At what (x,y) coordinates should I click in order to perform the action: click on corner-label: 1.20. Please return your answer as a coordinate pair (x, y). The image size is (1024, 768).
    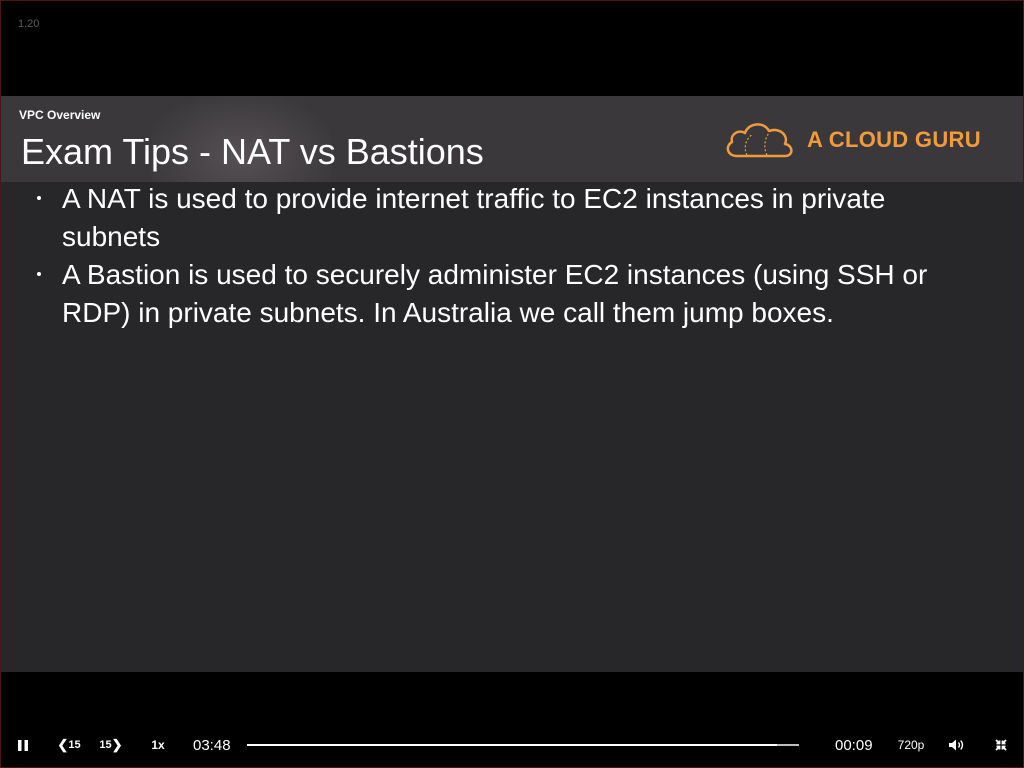
    Looking at the image, I should click on (29, 24).